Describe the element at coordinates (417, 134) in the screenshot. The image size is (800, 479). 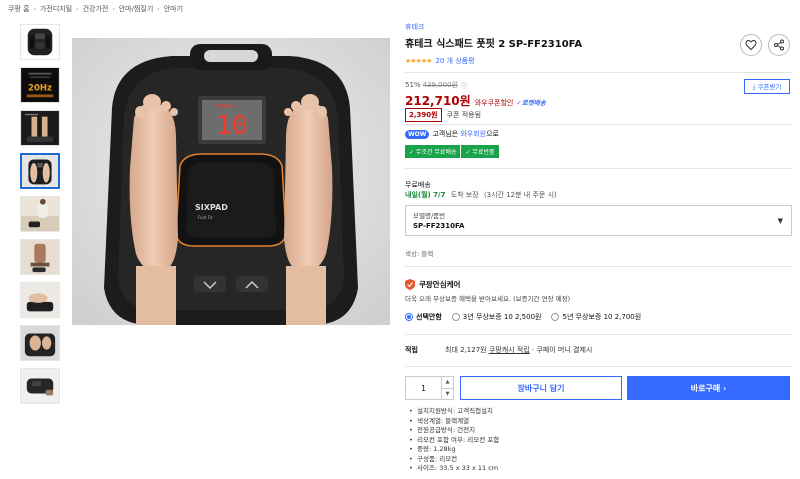
I see `wow-badge: WOW` at that location.